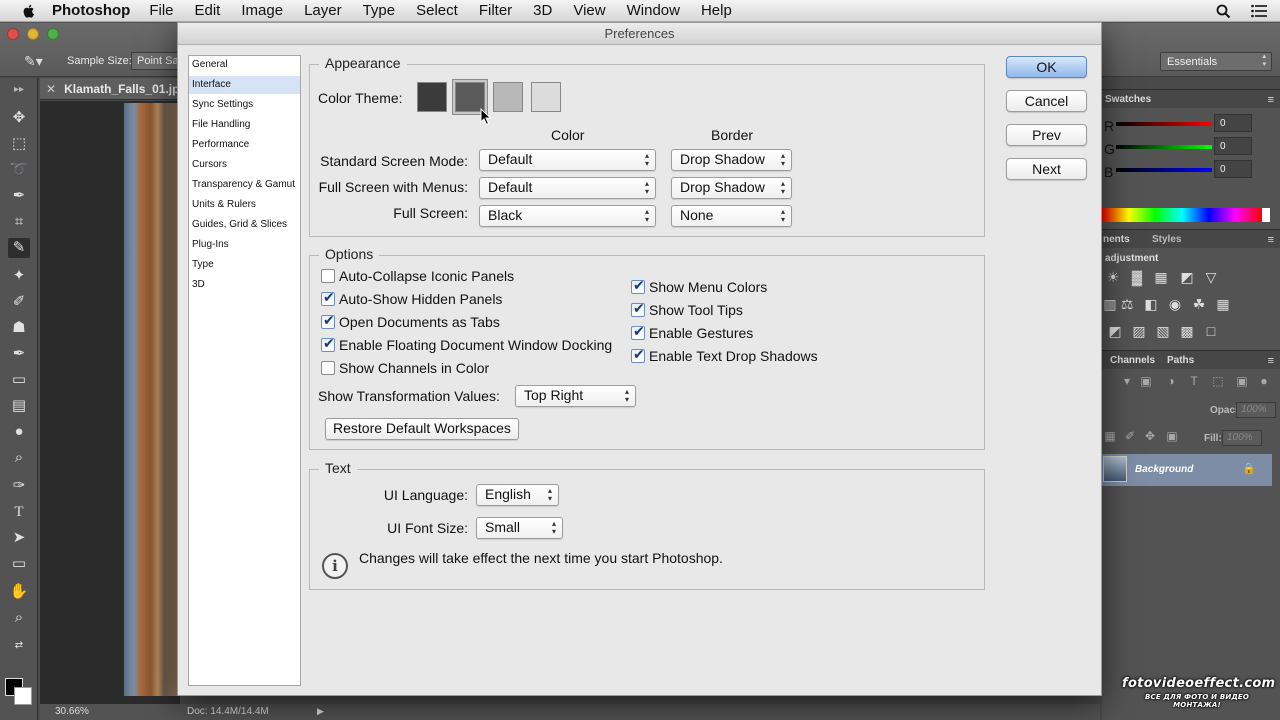 The width and height of the screenshot is (1280, 720). Describe the element at coordinates (1146, 381) in the screenshot. I see `filter-pixel-icon: ▣` at that location.